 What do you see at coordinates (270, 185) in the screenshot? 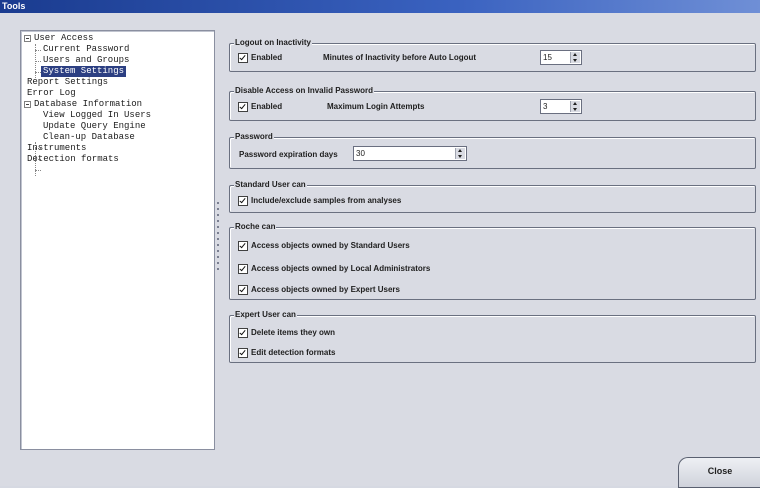
I see `standard-user-legend: Standard User can` at bounding box center [270, 185].